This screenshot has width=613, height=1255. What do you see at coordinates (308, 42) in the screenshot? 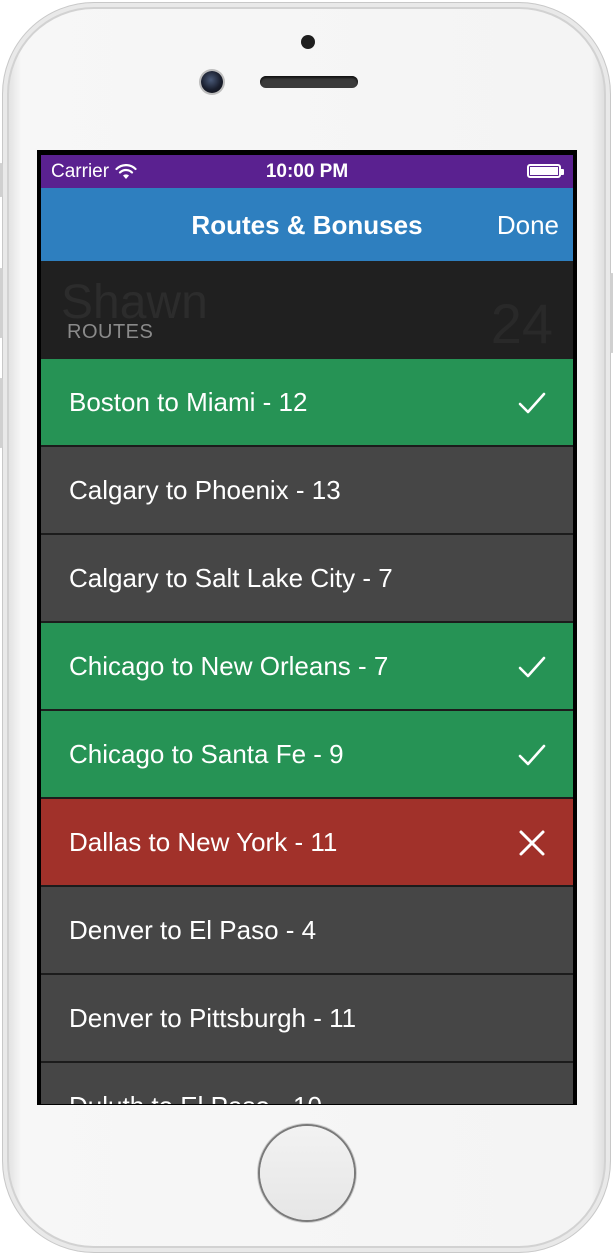
I see `proximity-sensor` at bounding box center [308, 42].